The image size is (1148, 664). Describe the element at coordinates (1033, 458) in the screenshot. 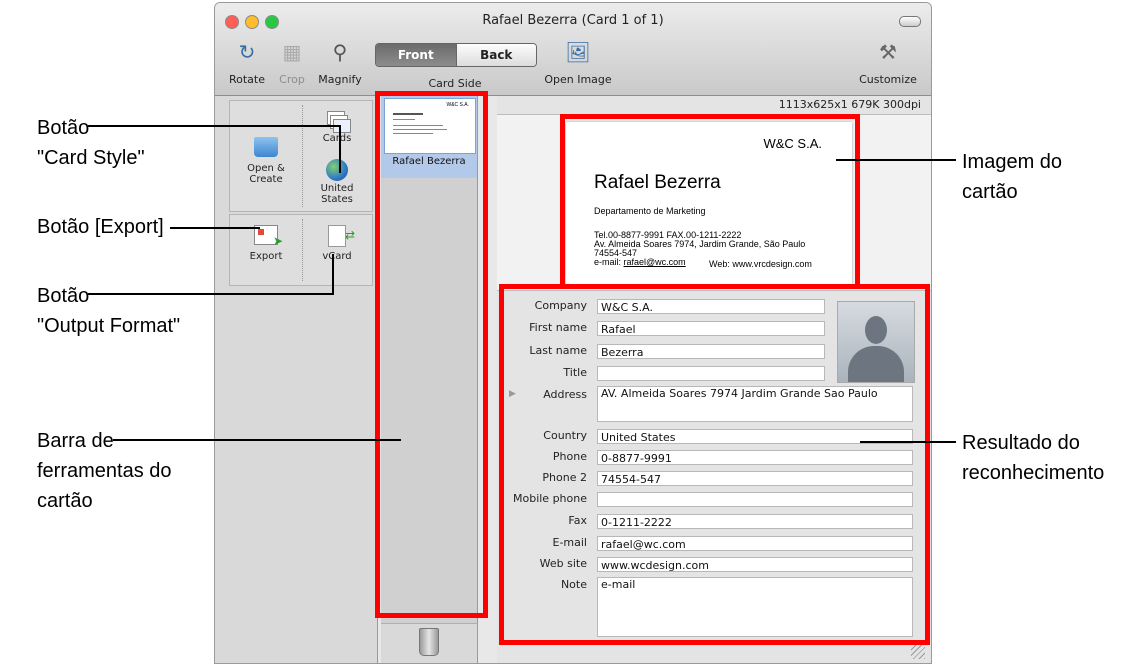

I see `recognition-callout: Resultado do reconhecimento` at that location.